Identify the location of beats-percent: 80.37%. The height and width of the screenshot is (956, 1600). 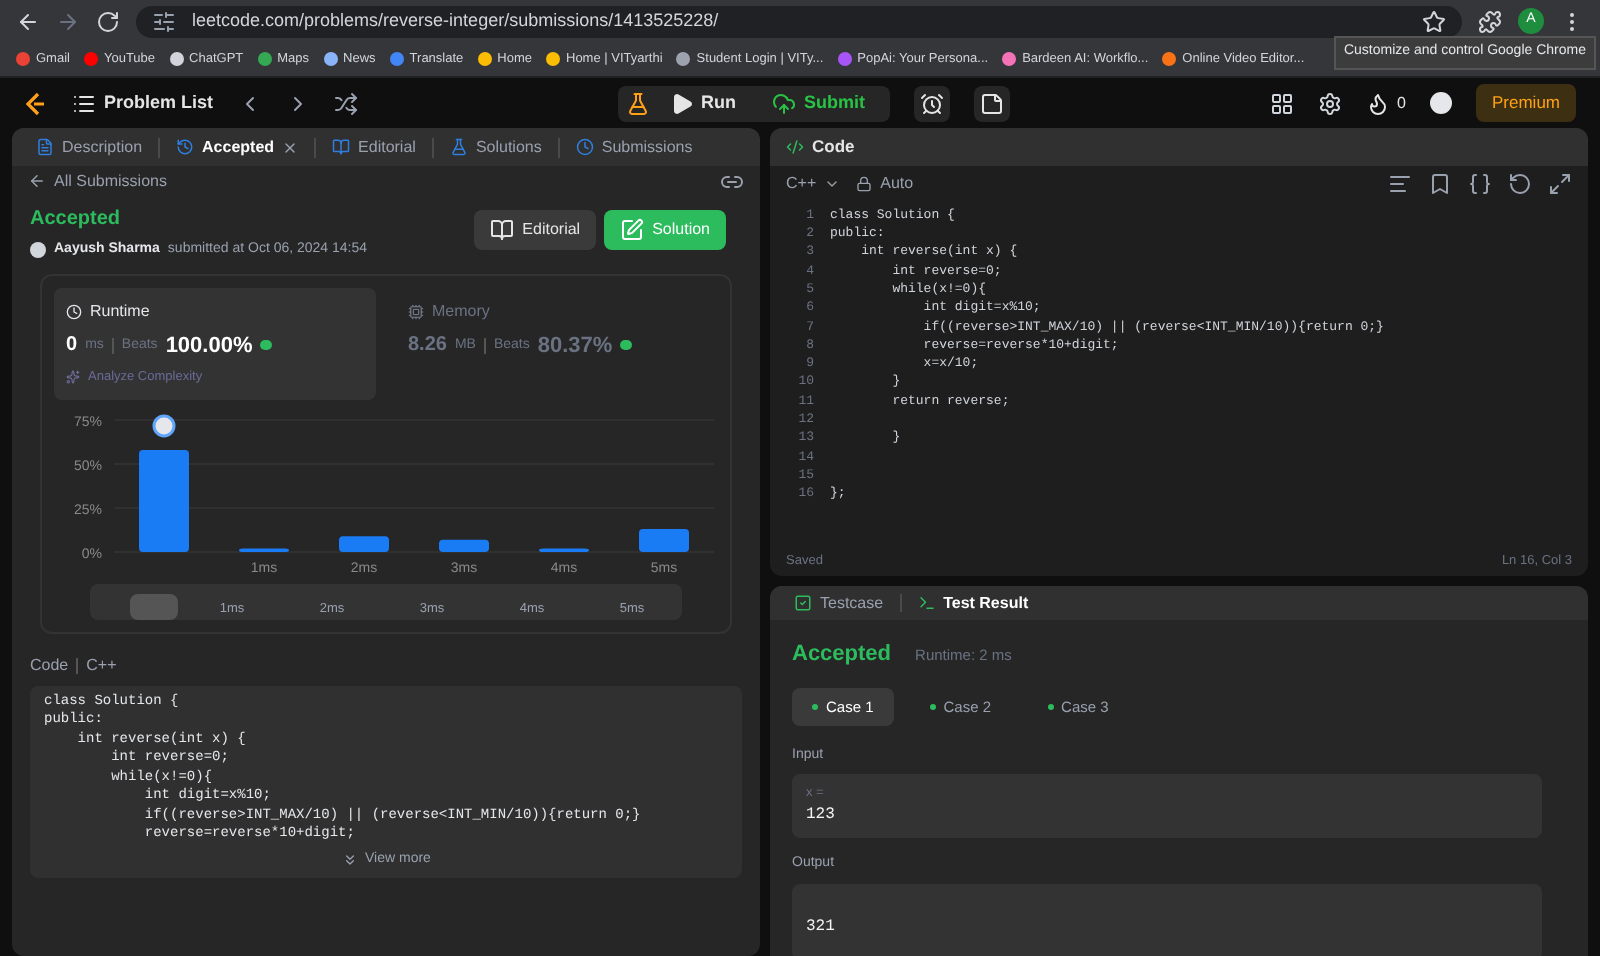
(575, 346).